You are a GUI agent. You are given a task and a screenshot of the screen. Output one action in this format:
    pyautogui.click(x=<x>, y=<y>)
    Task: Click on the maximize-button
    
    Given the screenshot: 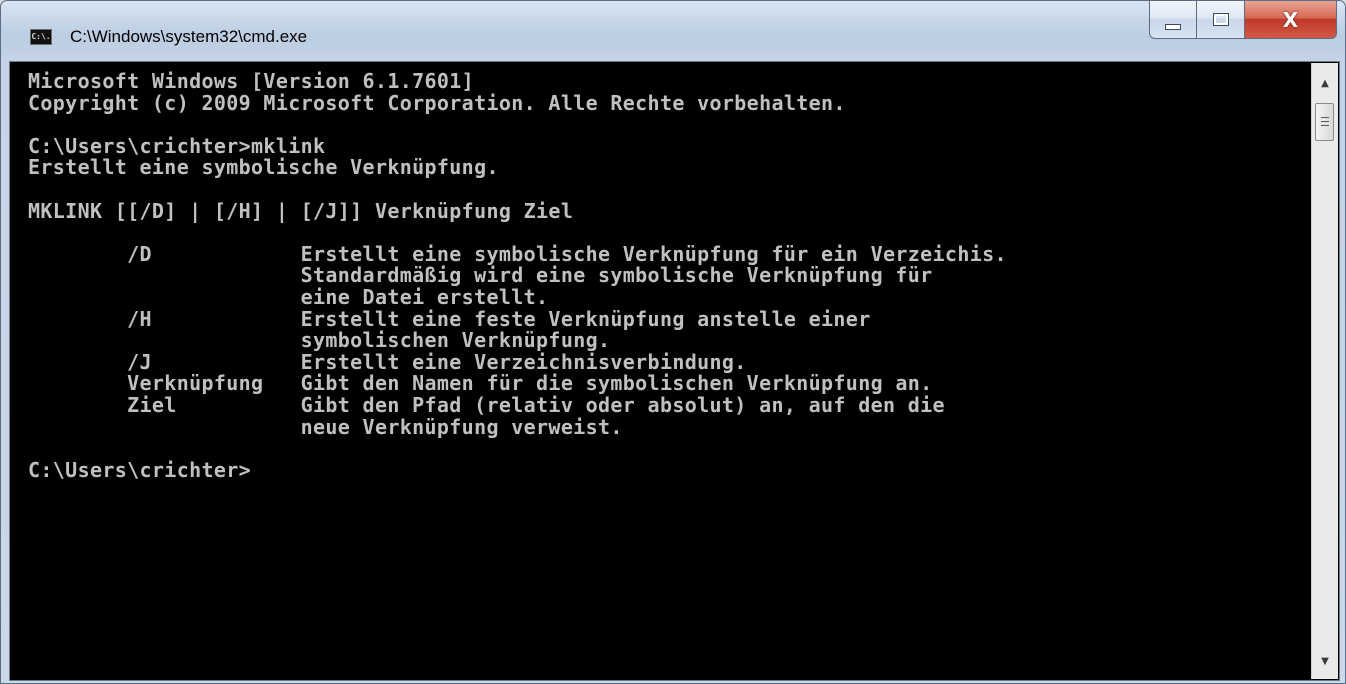 What is the action you would take?
    pyautogui.click(x=1221, y=20)
    